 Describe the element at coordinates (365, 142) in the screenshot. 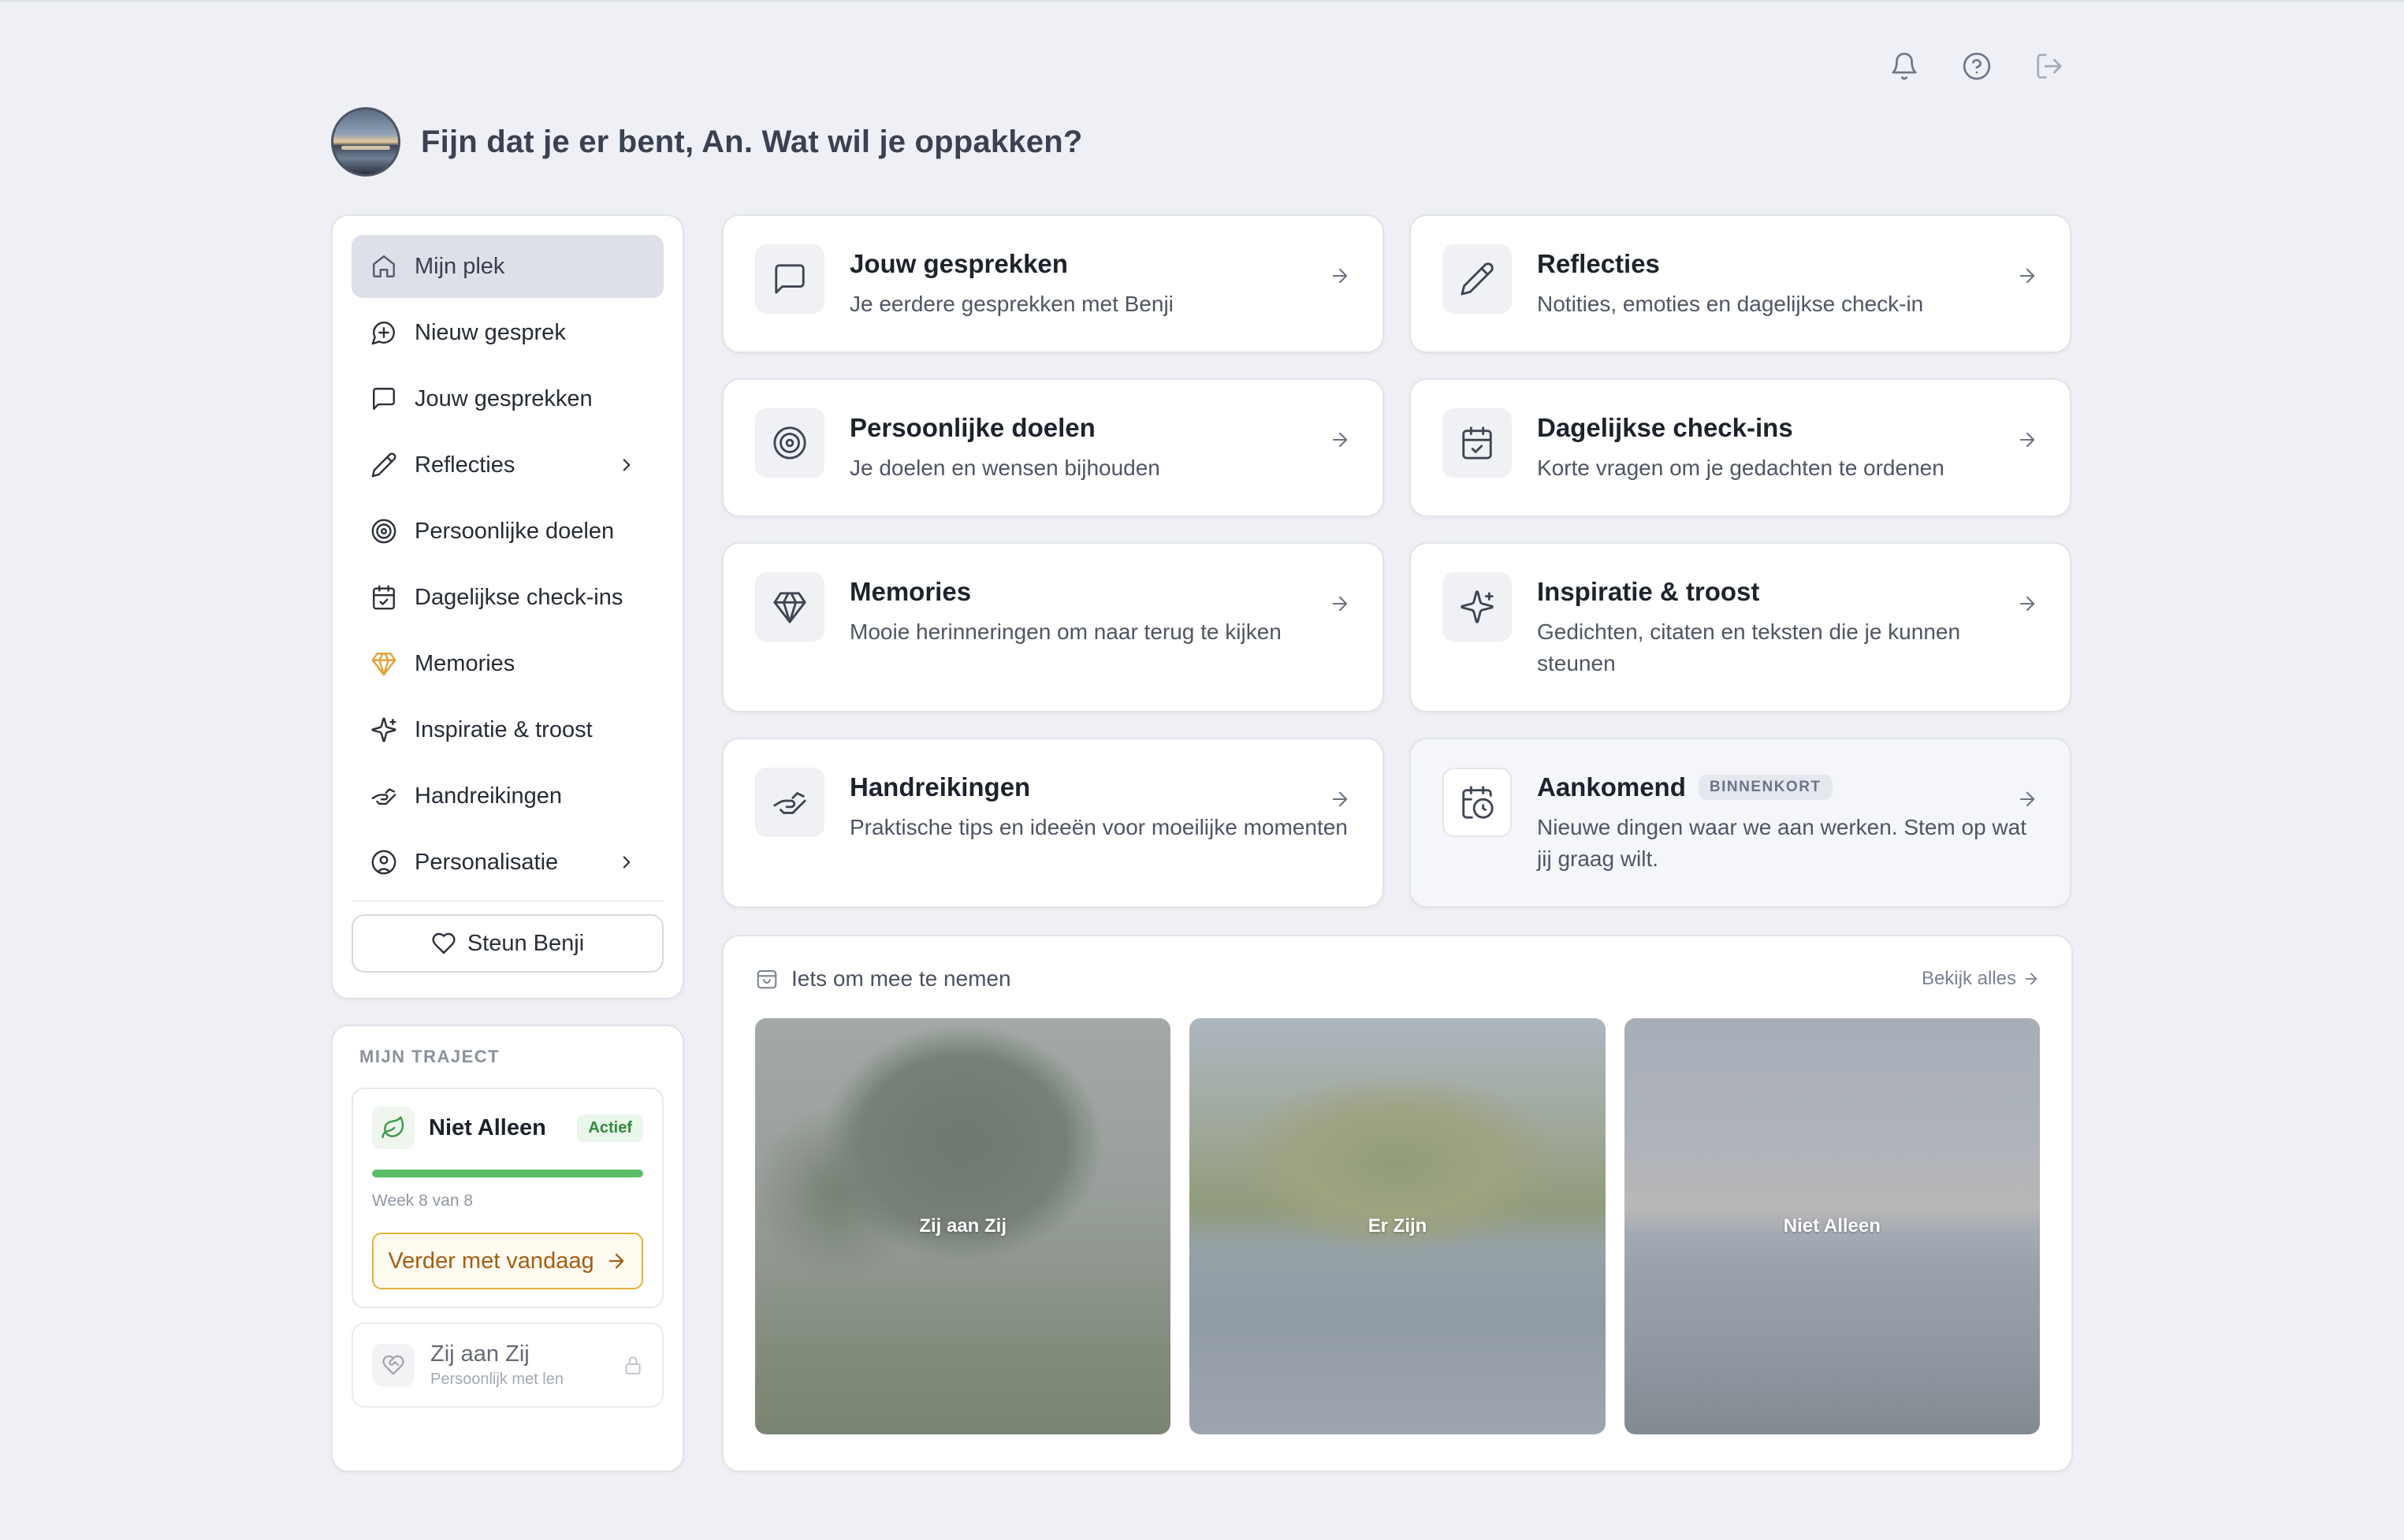

I see `avatar` at that location.